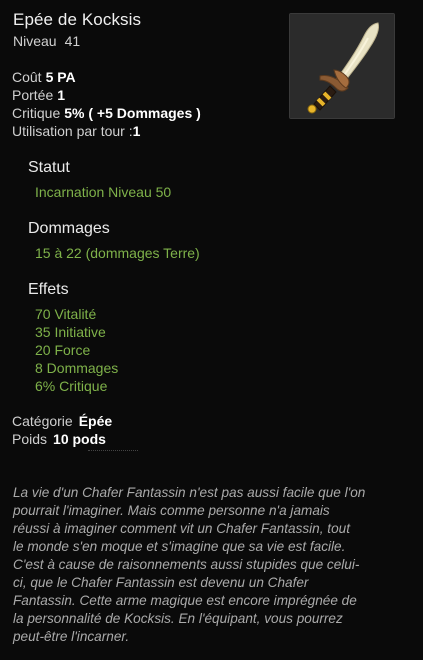 This screenshot has width=423, height=660. Describe the element at coordinates (106, 77) in the screenshot. I see `stat-cost: Coût 5 PA` at that location.